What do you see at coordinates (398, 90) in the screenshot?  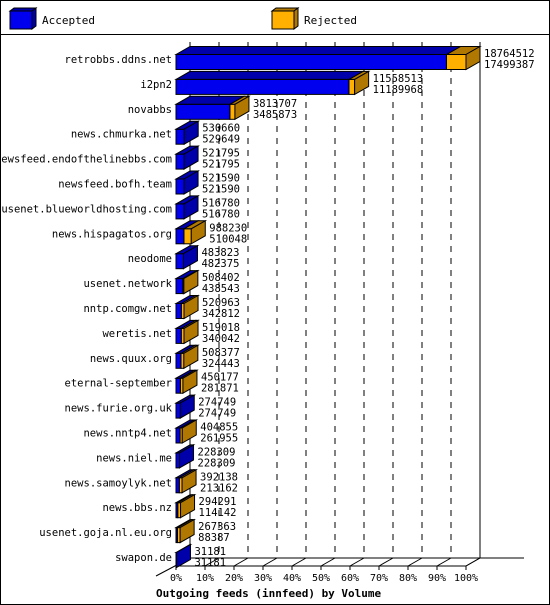 I see `value-label-accepted: 11189968` at bounding box center [398, 90].